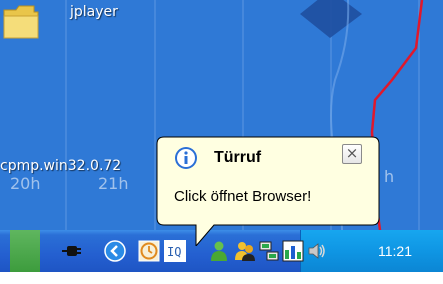 The image size is (443, 284). What do you see at coordinates (21, 21) in the screenshot?
I see `folder-icon` at bounding box center [21, 21].